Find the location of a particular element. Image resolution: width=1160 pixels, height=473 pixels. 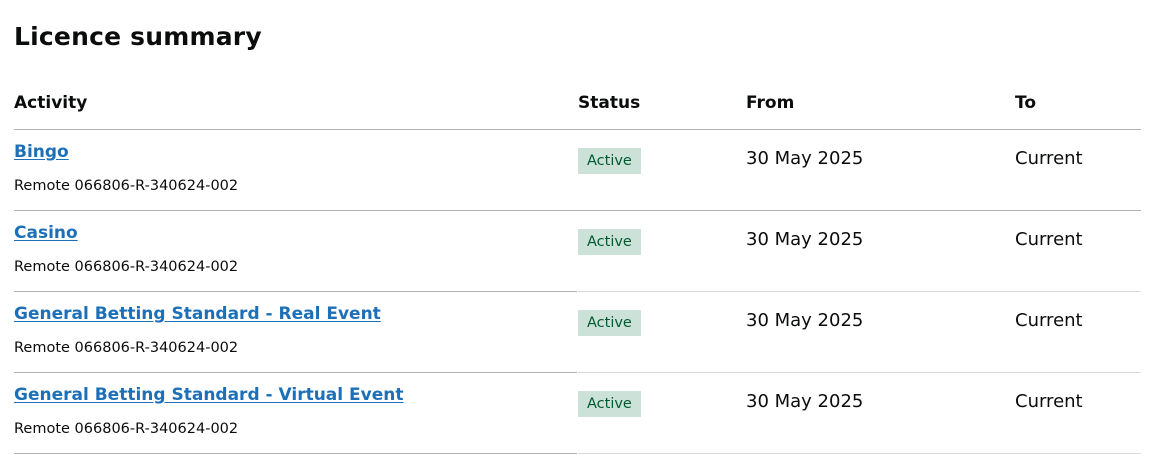

column-header-from: From is located at coordinates (770, 103).